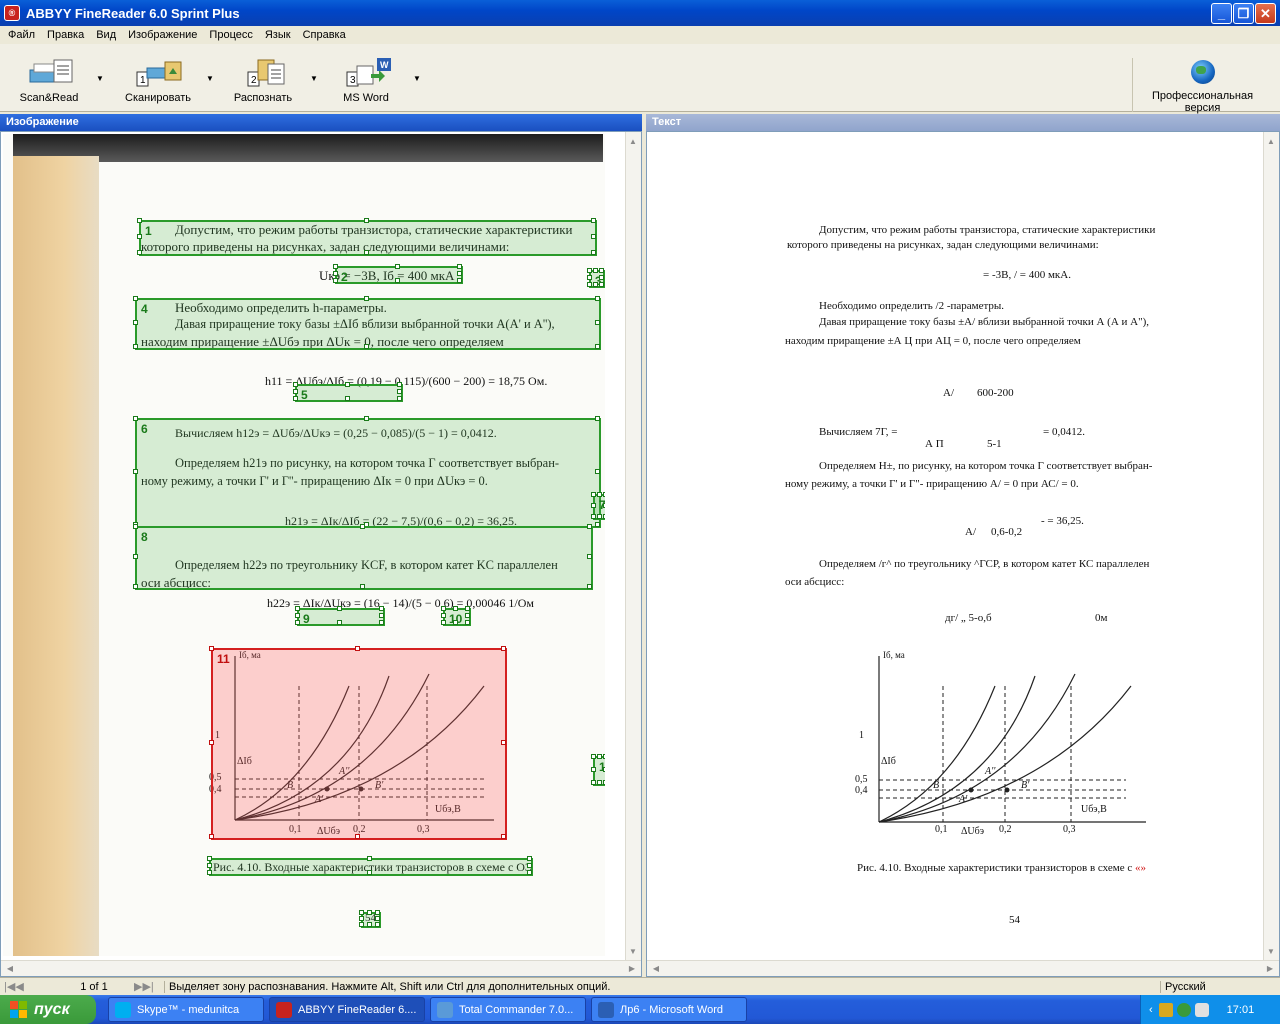 This screenshot has height=1024, width=1280. I want to click on text-vertical-scrollbar: ▲ ▼, so click(1271, 546).